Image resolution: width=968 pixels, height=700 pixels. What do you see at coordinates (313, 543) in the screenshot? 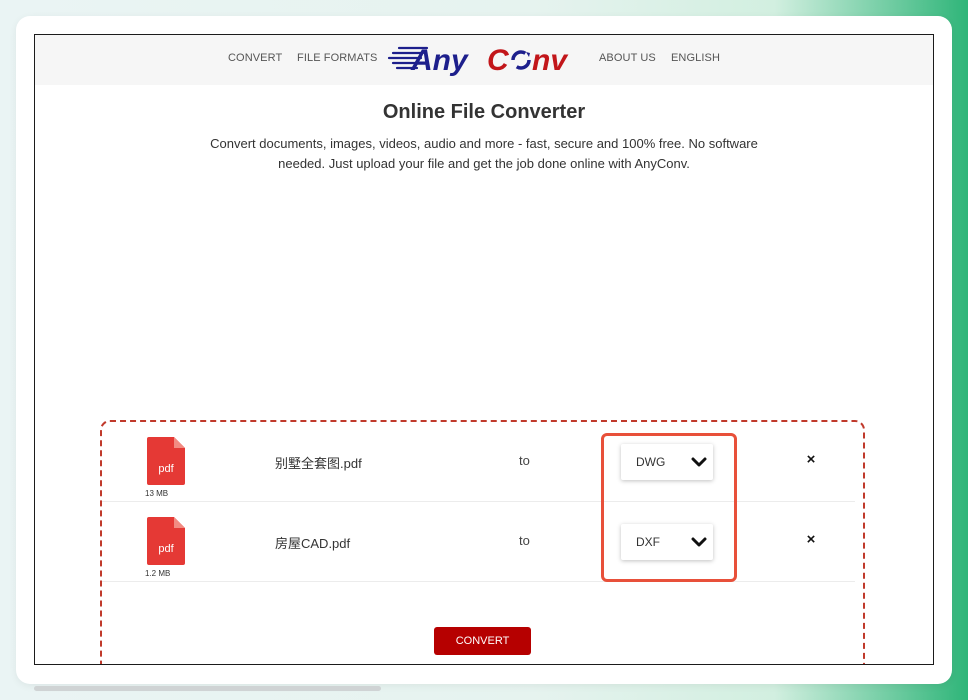
I see `file-name: 房屋CAD.pdf` at bounding box center [313, 543].